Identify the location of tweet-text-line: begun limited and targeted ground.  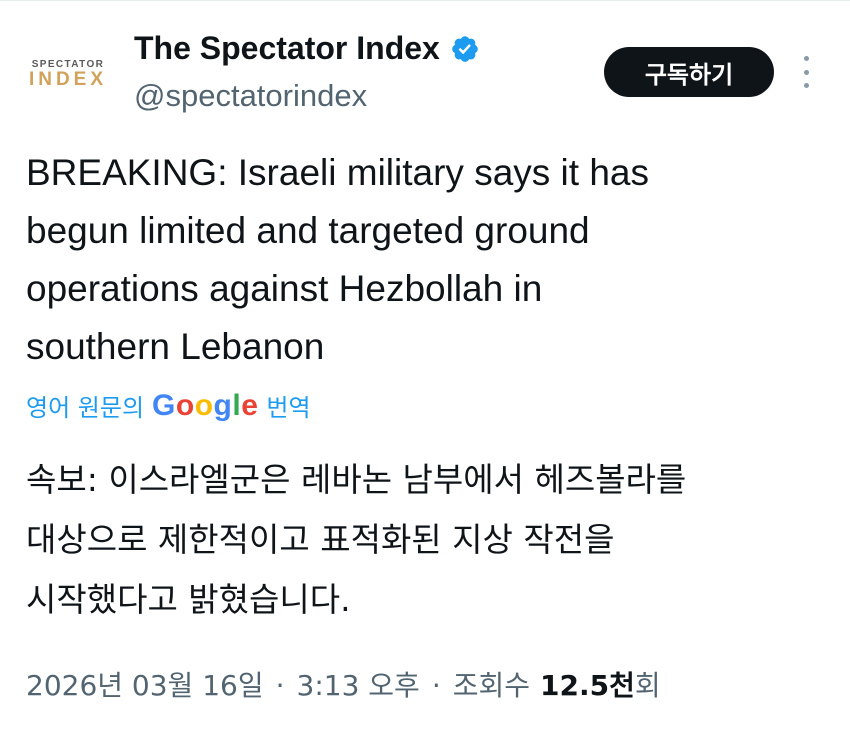
(308, 230).